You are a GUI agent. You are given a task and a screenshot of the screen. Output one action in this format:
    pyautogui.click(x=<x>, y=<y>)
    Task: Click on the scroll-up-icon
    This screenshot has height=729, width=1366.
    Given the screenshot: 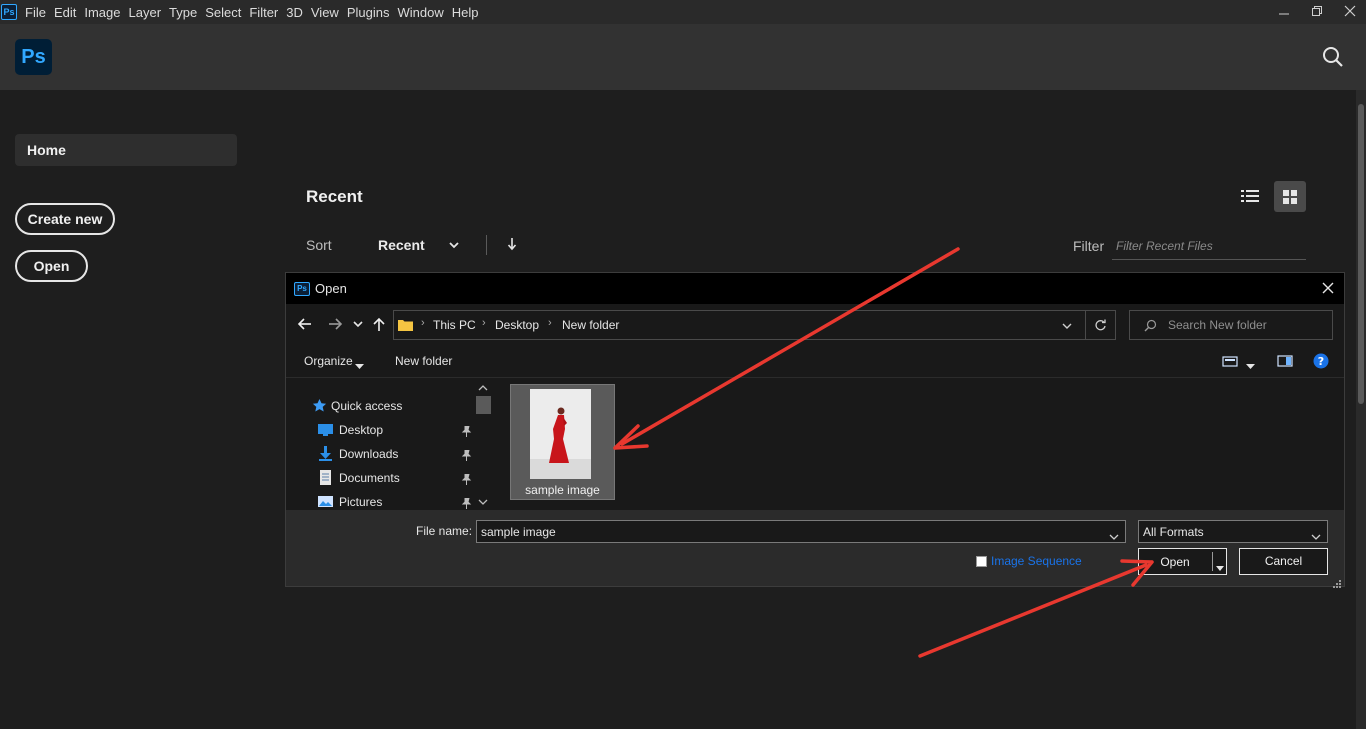 What is the action you would take?
    pyautogui.click(x=483, y=388)
    